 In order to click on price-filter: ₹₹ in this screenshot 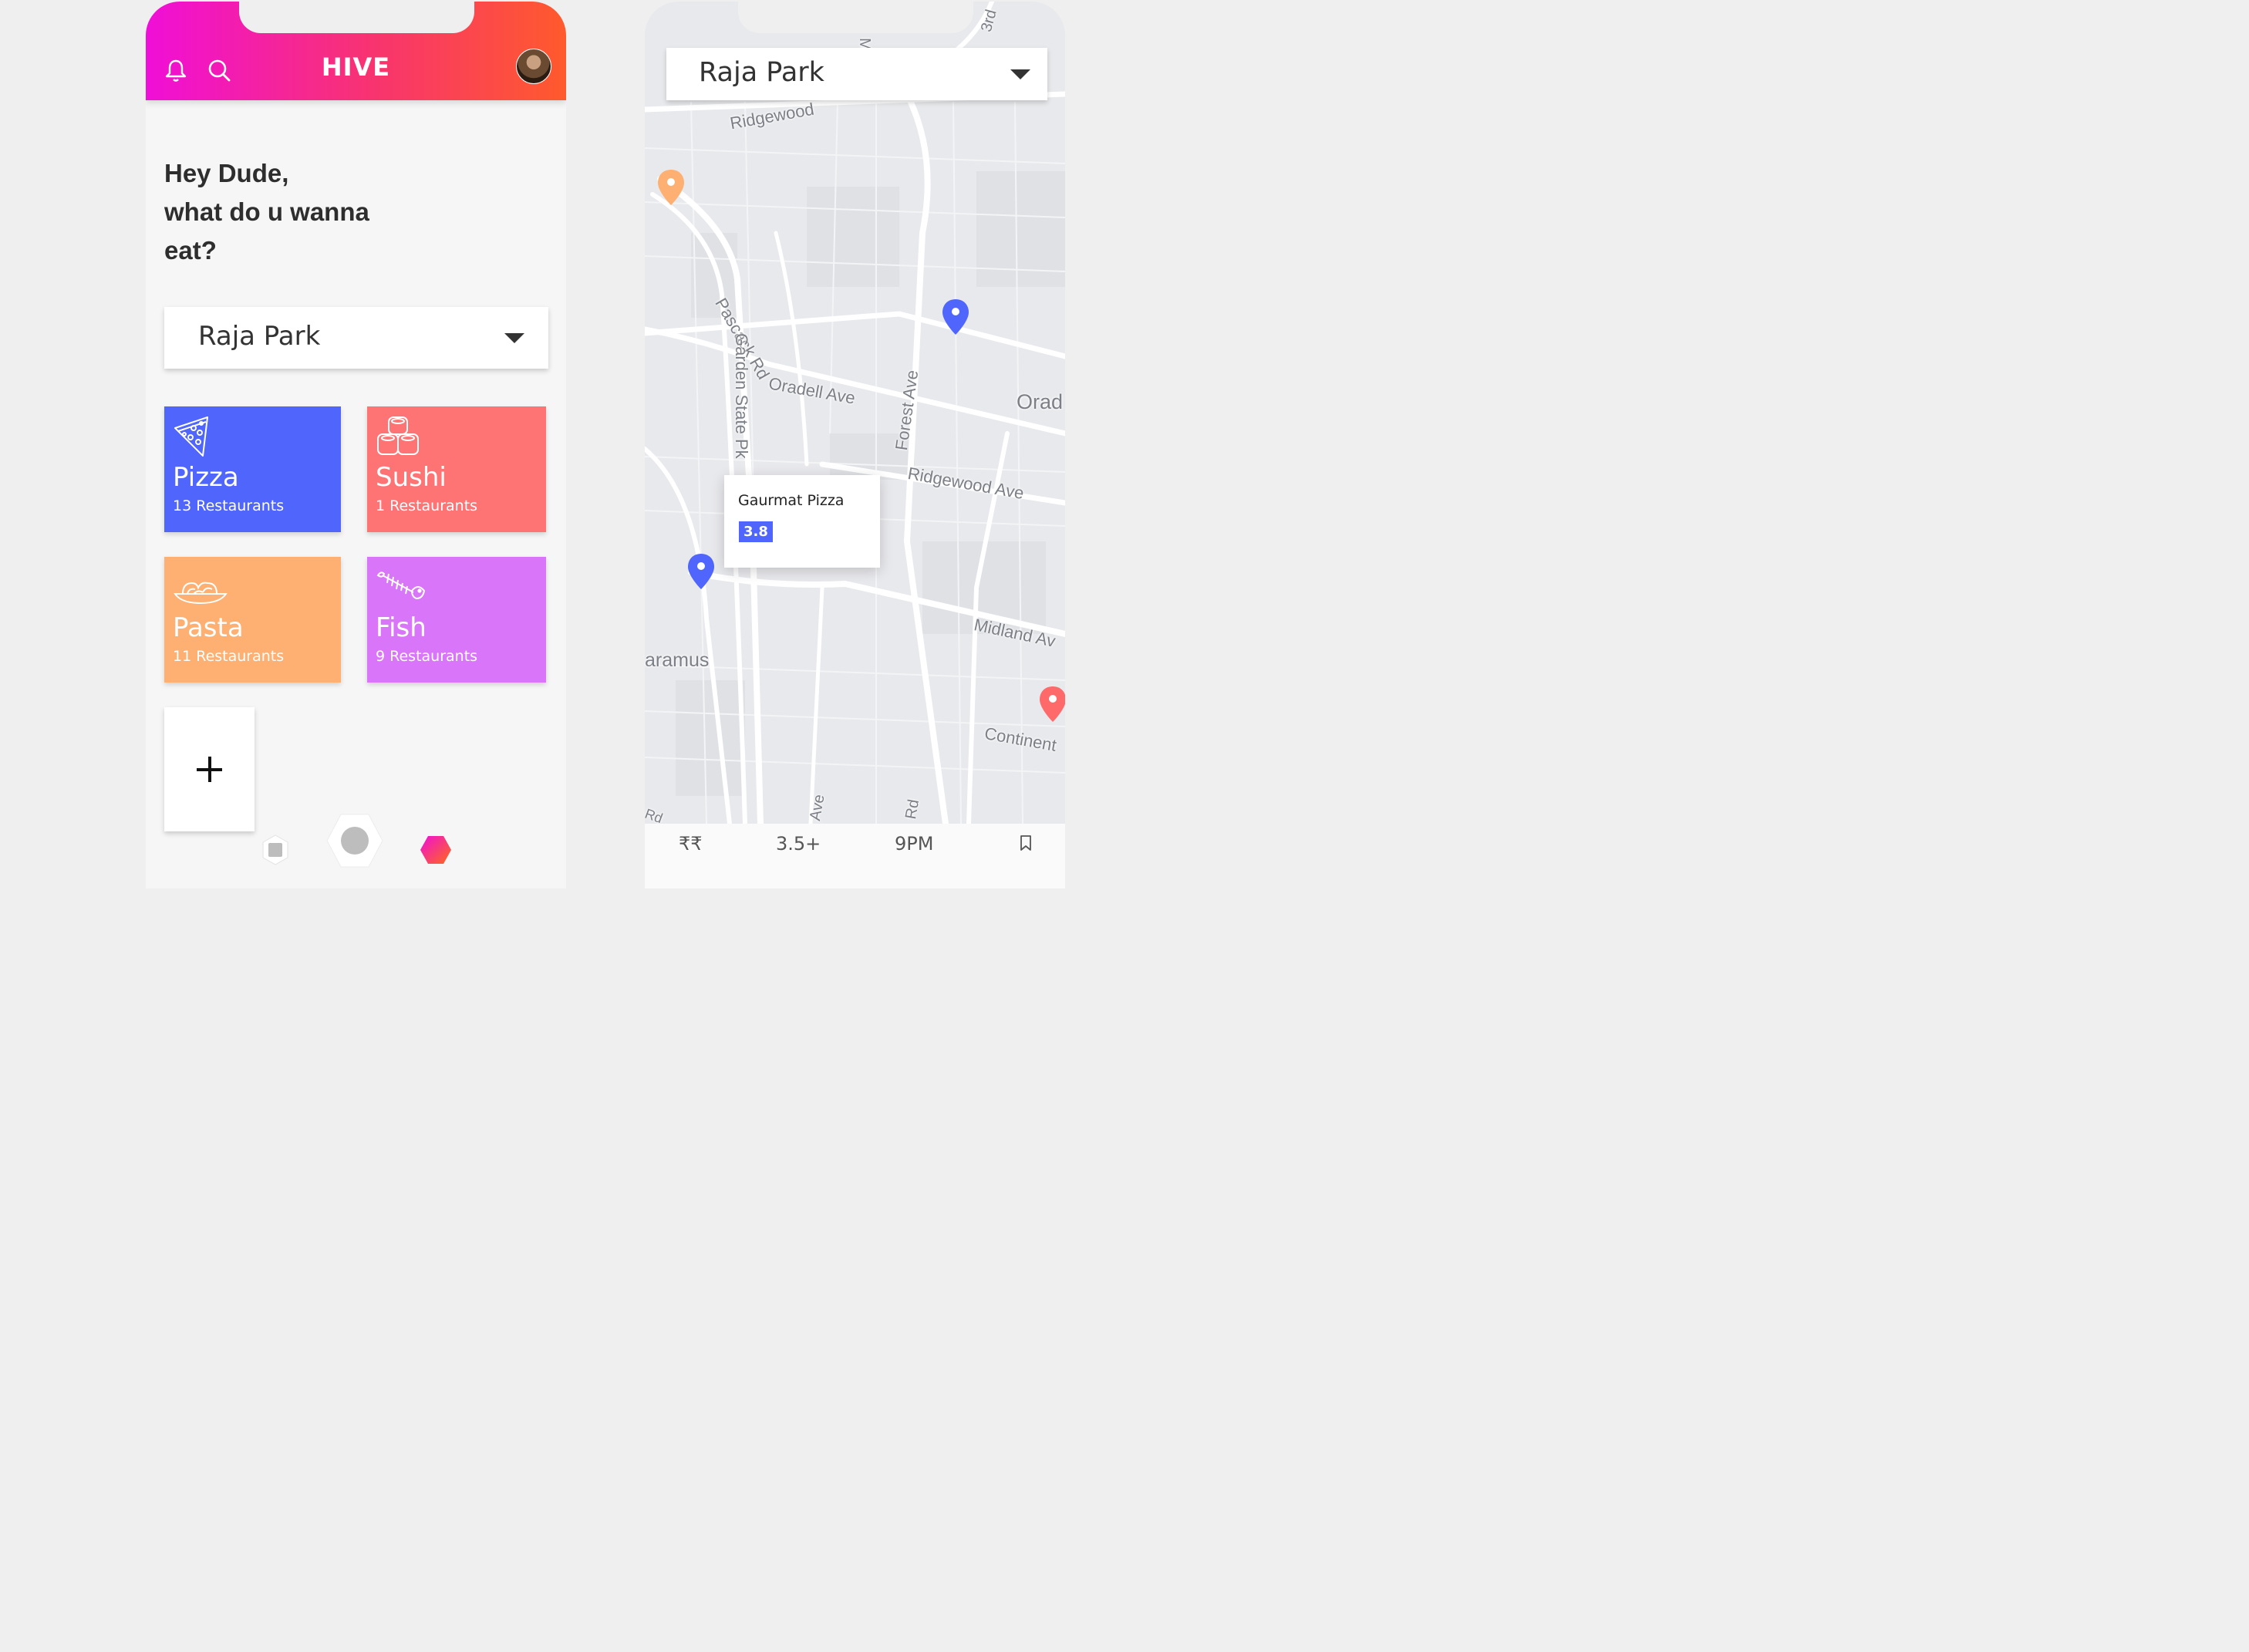, I will do `click(691, 844)`.